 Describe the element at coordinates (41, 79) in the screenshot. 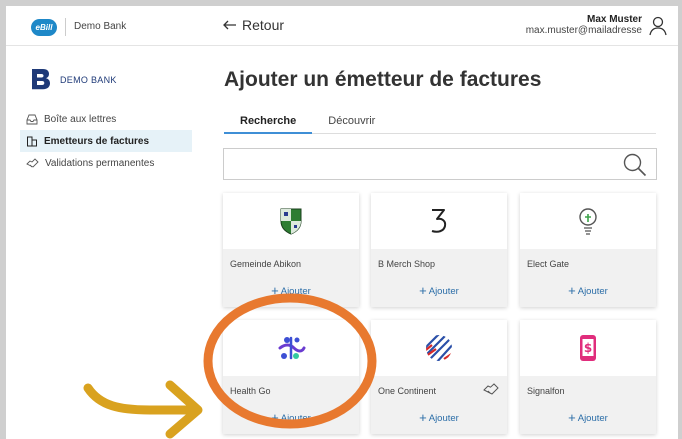

I see `demo-bank-icon` at that location.